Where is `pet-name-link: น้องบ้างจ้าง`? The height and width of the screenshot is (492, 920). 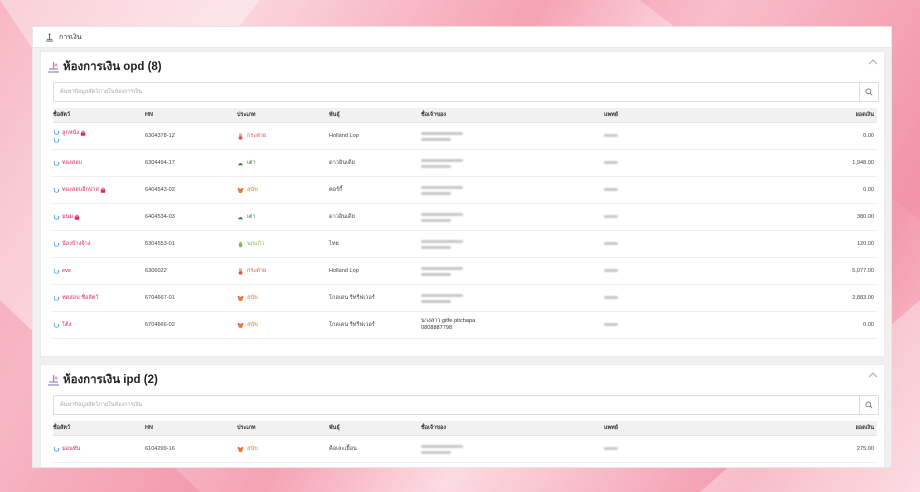 pet-name-link: น้องบ้างจ้าง is located at coordinates (76, 244).